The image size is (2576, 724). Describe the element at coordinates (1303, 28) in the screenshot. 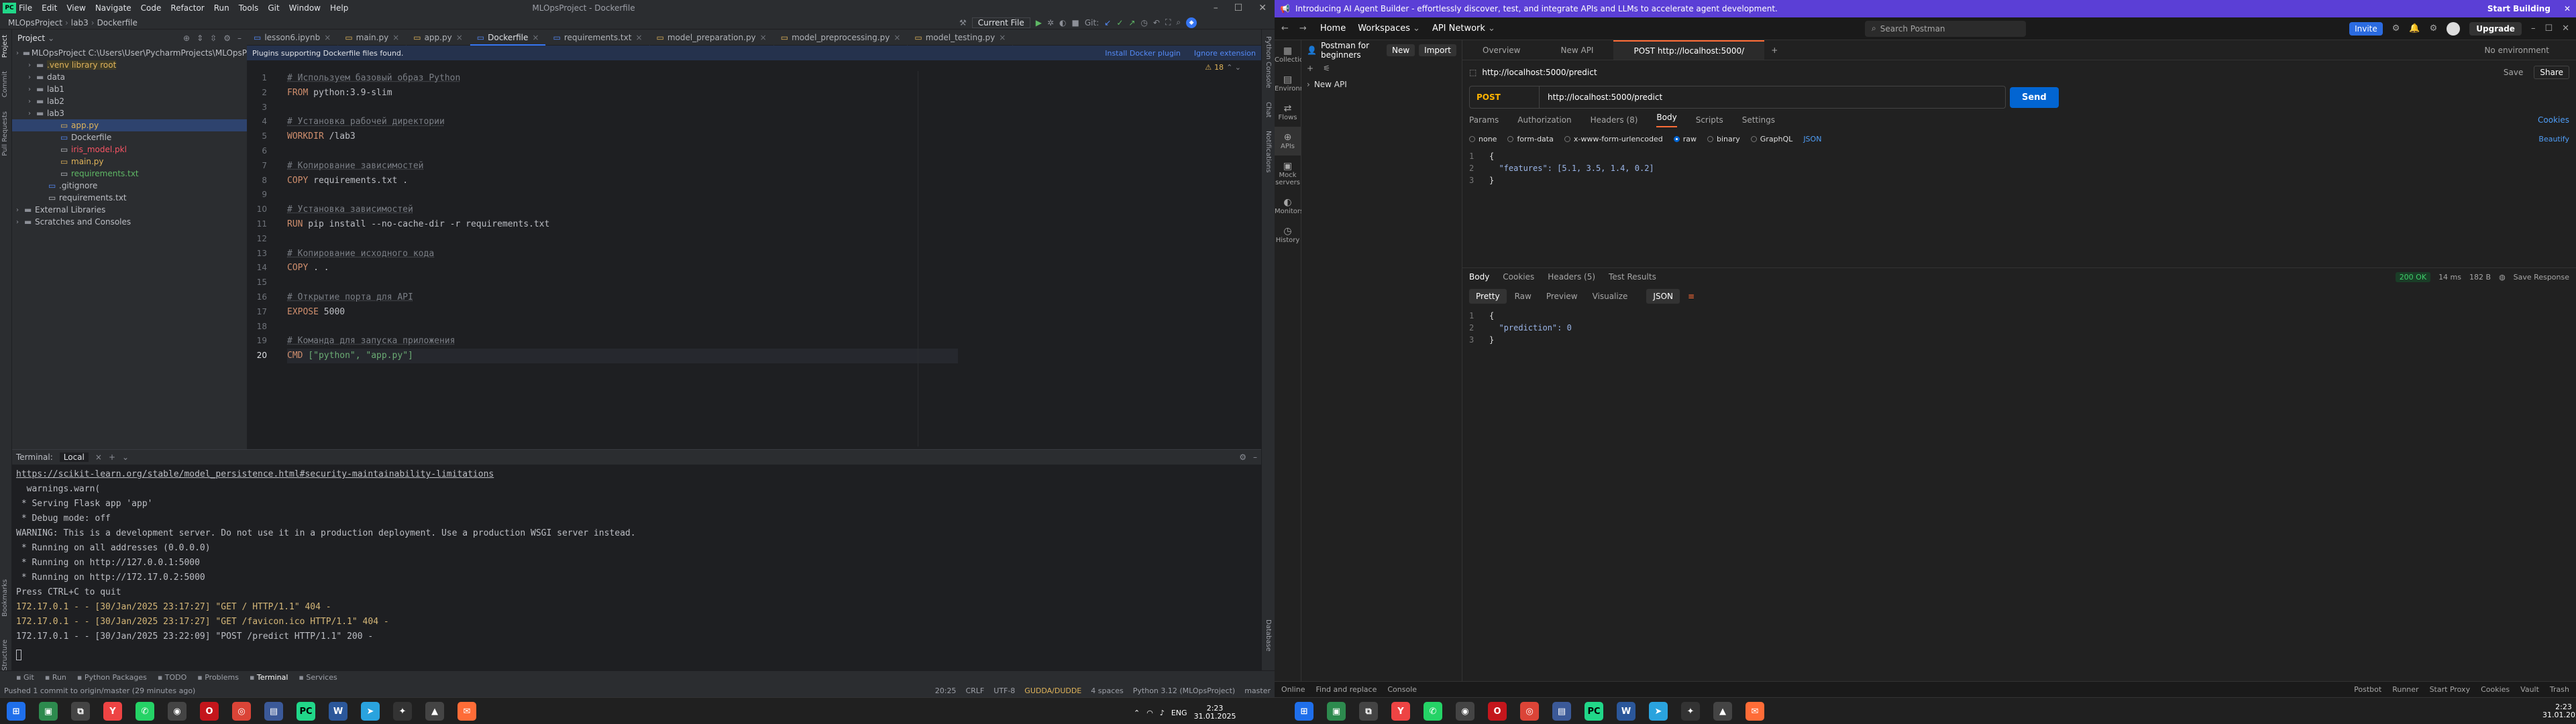

I see `forward-icon: →` at that location.